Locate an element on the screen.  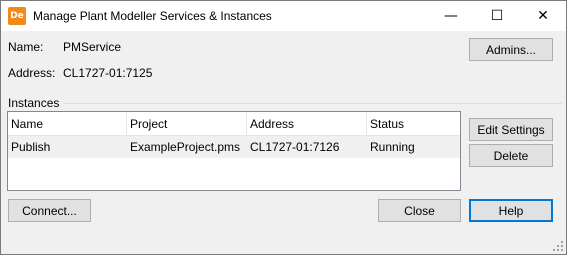
resize-grip-icon is located at coordinates (558, 246).